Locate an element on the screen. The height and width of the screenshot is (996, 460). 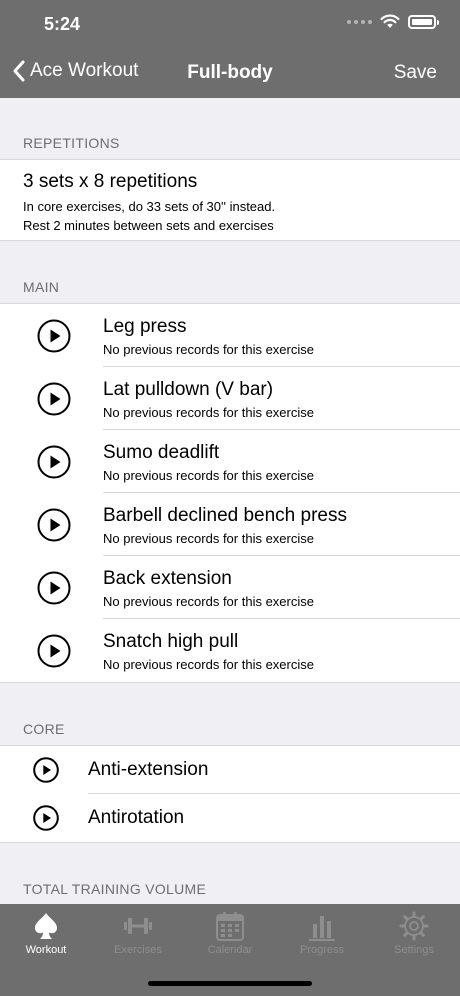
exercise-name: Lat pulldown (V bar) is located at coordinates (188, 389).